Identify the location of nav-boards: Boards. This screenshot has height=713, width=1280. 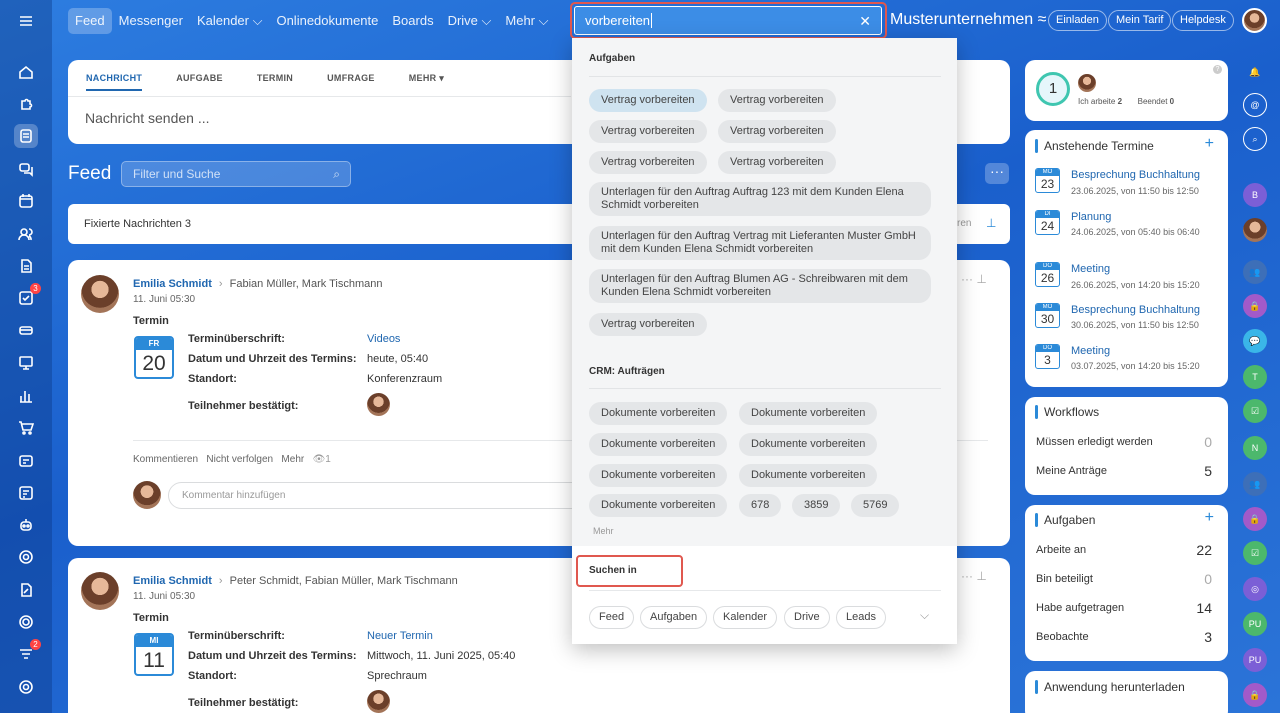
(412, 21).